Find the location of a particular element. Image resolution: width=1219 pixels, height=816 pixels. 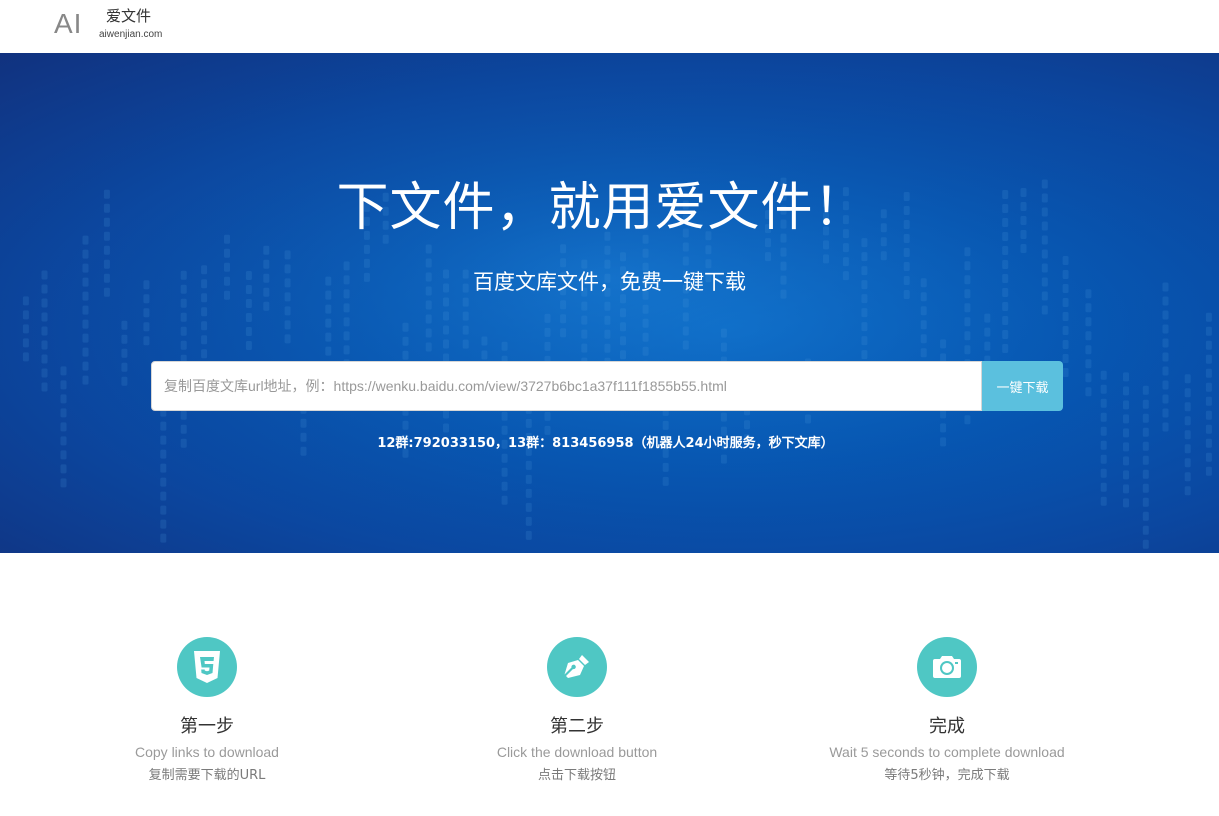

hero-subtitle: 百度文库文件，免费一键下载 is located at coordinates (609, 282).